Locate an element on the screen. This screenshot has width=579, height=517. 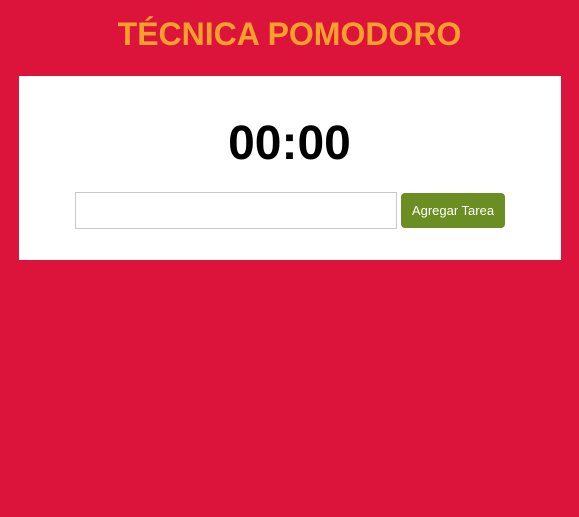
add-task-button: Agregar Tarea is located at coordinates (453, 210).